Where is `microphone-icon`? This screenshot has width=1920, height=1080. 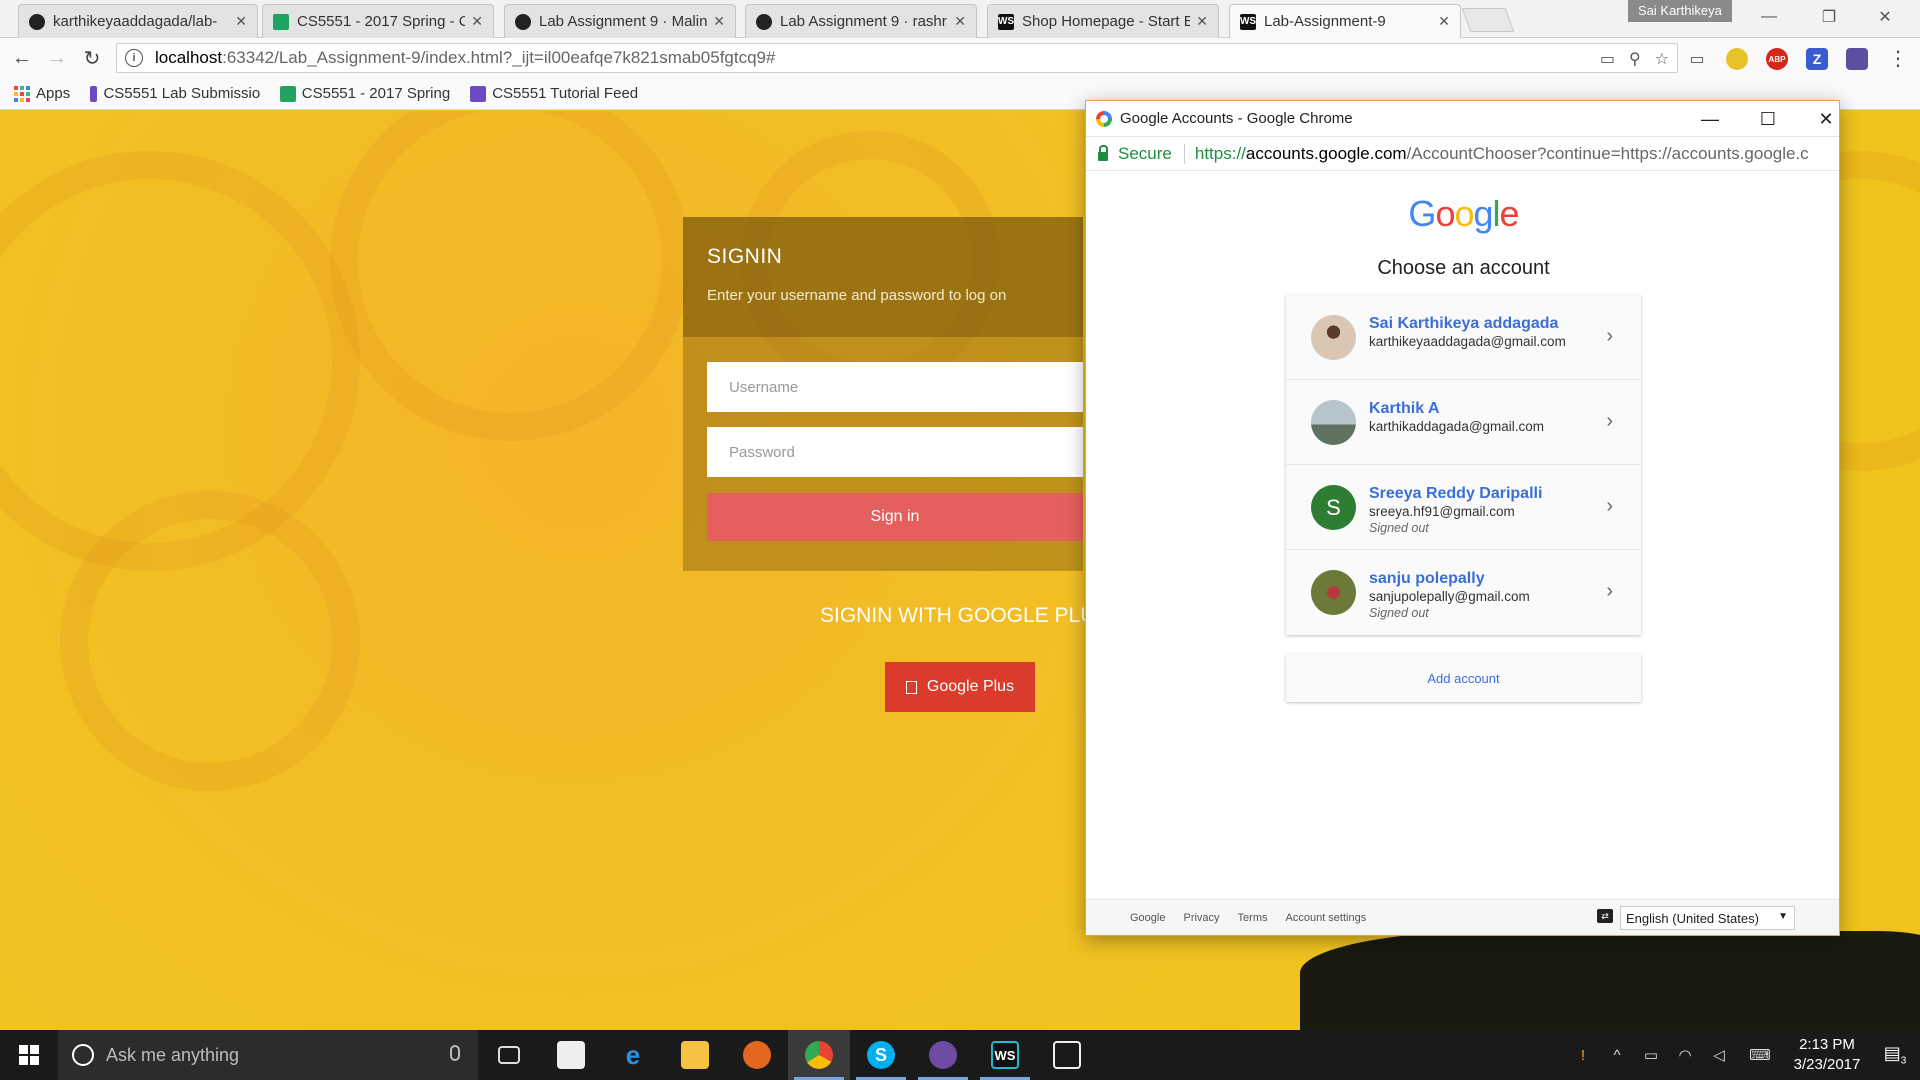 microphone-icon is located at coordinates (455, 1053).